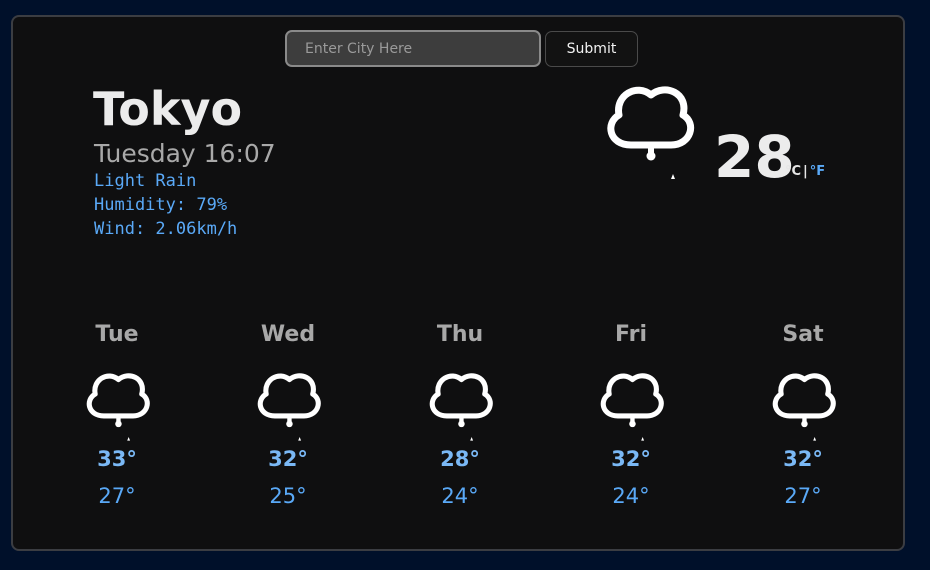  Describe the element at coordinates (817, 171) in the screenshot. I see `fahrenheit-toggle: °F` at that location.